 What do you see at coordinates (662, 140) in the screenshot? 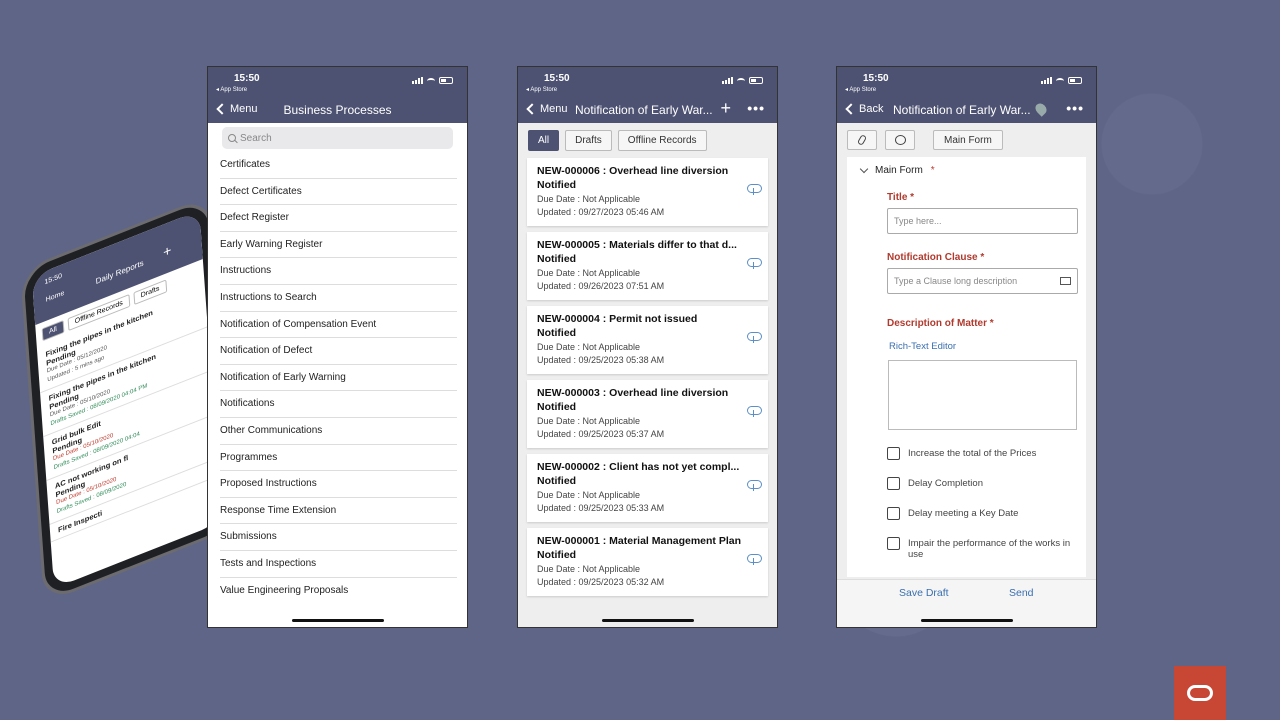
I see `filter-offline-records: Offline Records` at bounding box center [662, 140].